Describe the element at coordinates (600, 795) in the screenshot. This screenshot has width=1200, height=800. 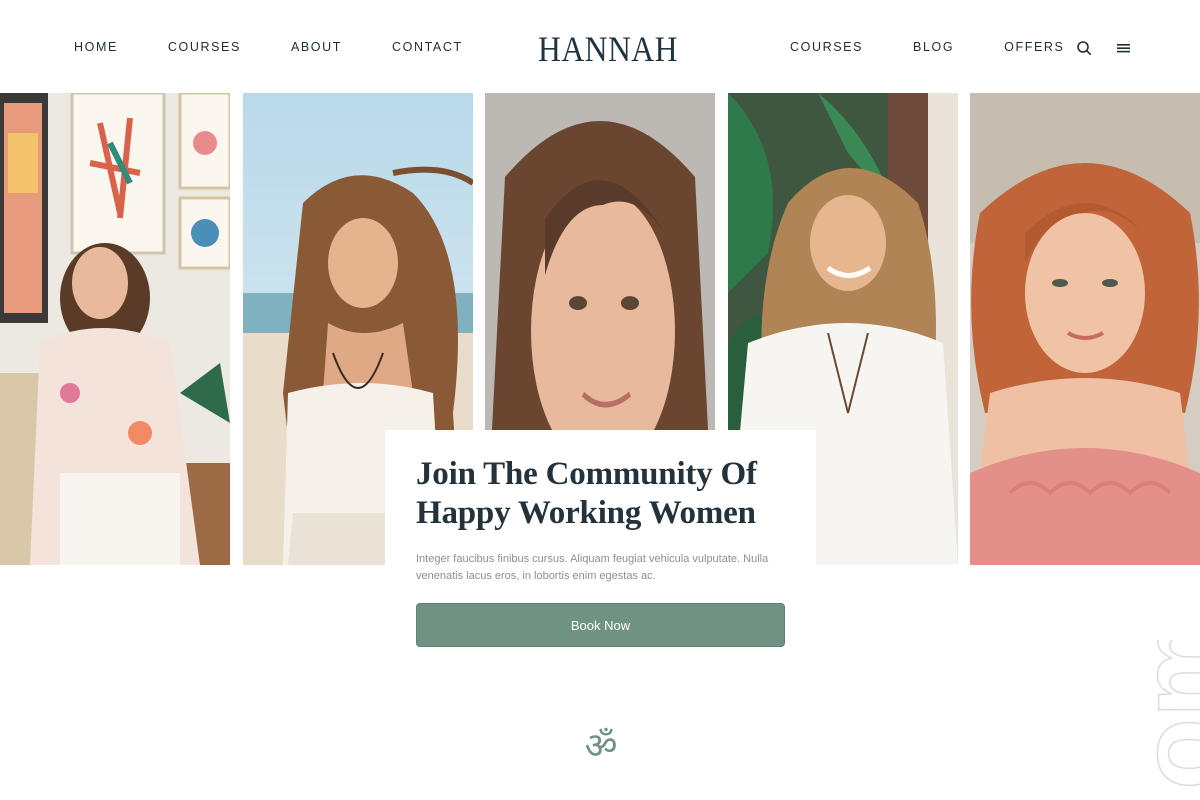
I see `next-section-heading-cropped` at that location.